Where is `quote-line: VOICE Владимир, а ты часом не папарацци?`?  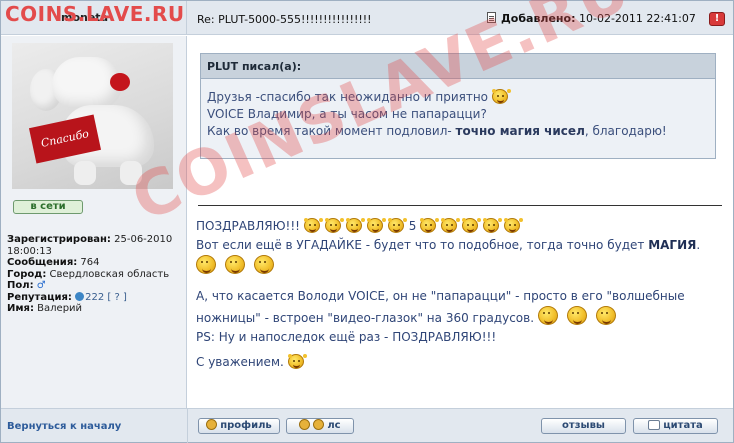
quote-line: VOICE Владимир, а ты часом не папарацци? is located at coordinates (461, 114).